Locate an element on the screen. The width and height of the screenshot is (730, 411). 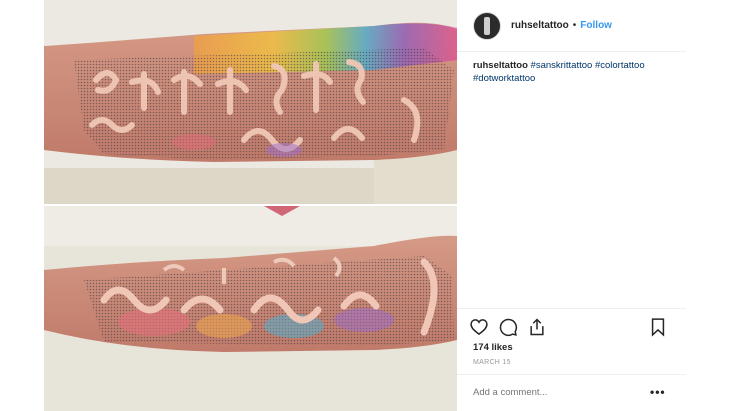
comment-icon is located at coordinates (508, 327).